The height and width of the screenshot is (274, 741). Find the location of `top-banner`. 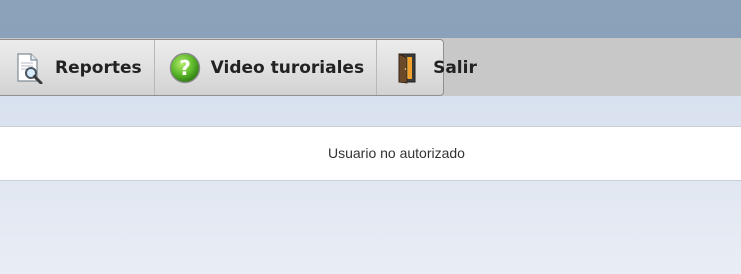

top-banner is located at coordinates (370, 19).